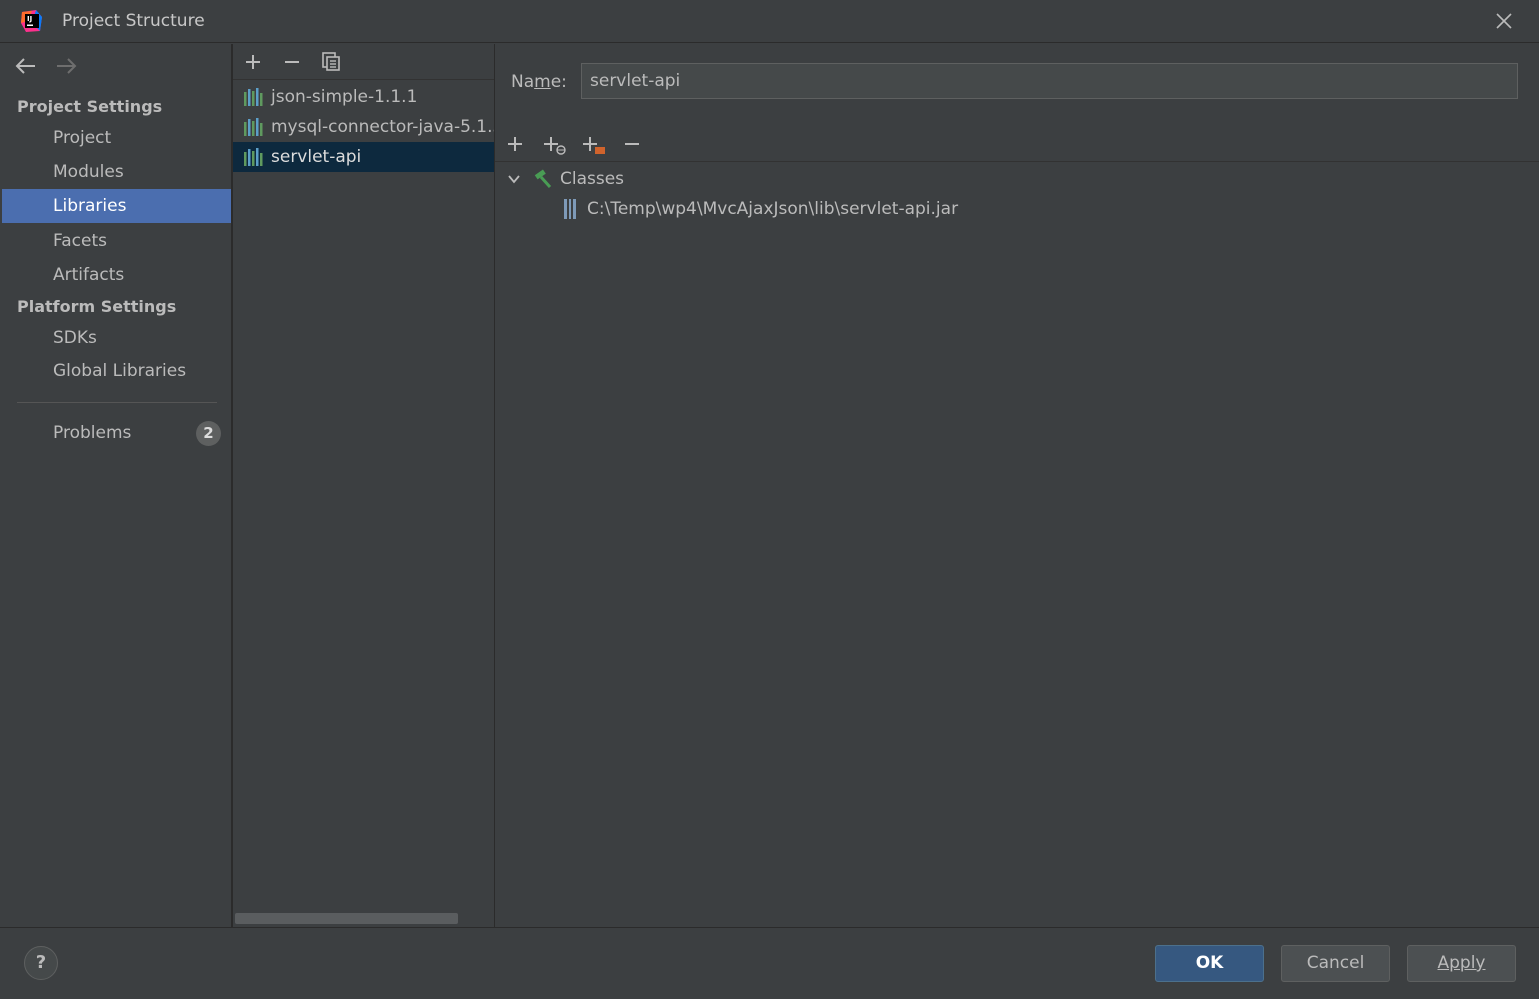 Image resolution: width=1539 pixels, height=999 pixels. Describe the element at coordinates (316, 157) in the screenshot. I see `library-label: servlet-api` at that location.